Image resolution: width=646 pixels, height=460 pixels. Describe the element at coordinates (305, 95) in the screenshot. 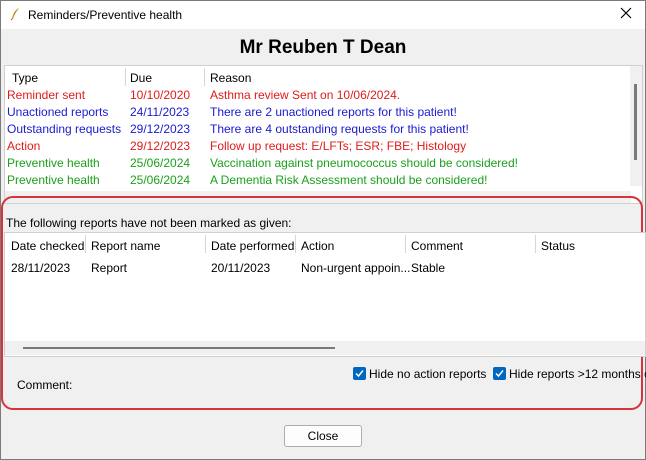

I see `reminder-reason: Asthma review Sent on 10/06/2024.` at that location.